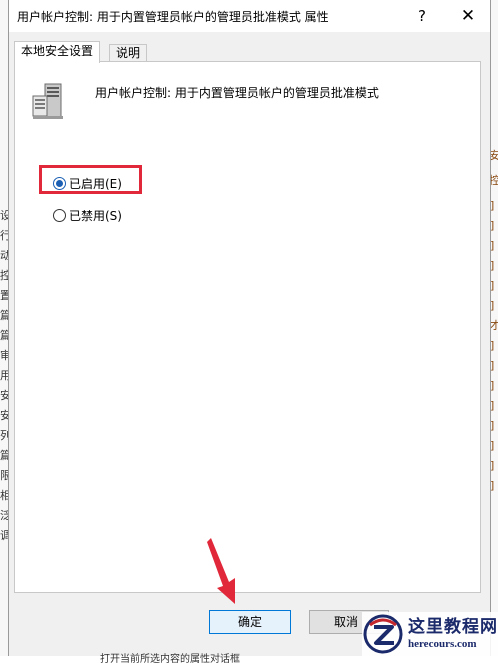 The image size is (498, 665). Describe the element at coordinates (221, 571) in the screenshot. I see `arrow-annotation-icon` at that location.